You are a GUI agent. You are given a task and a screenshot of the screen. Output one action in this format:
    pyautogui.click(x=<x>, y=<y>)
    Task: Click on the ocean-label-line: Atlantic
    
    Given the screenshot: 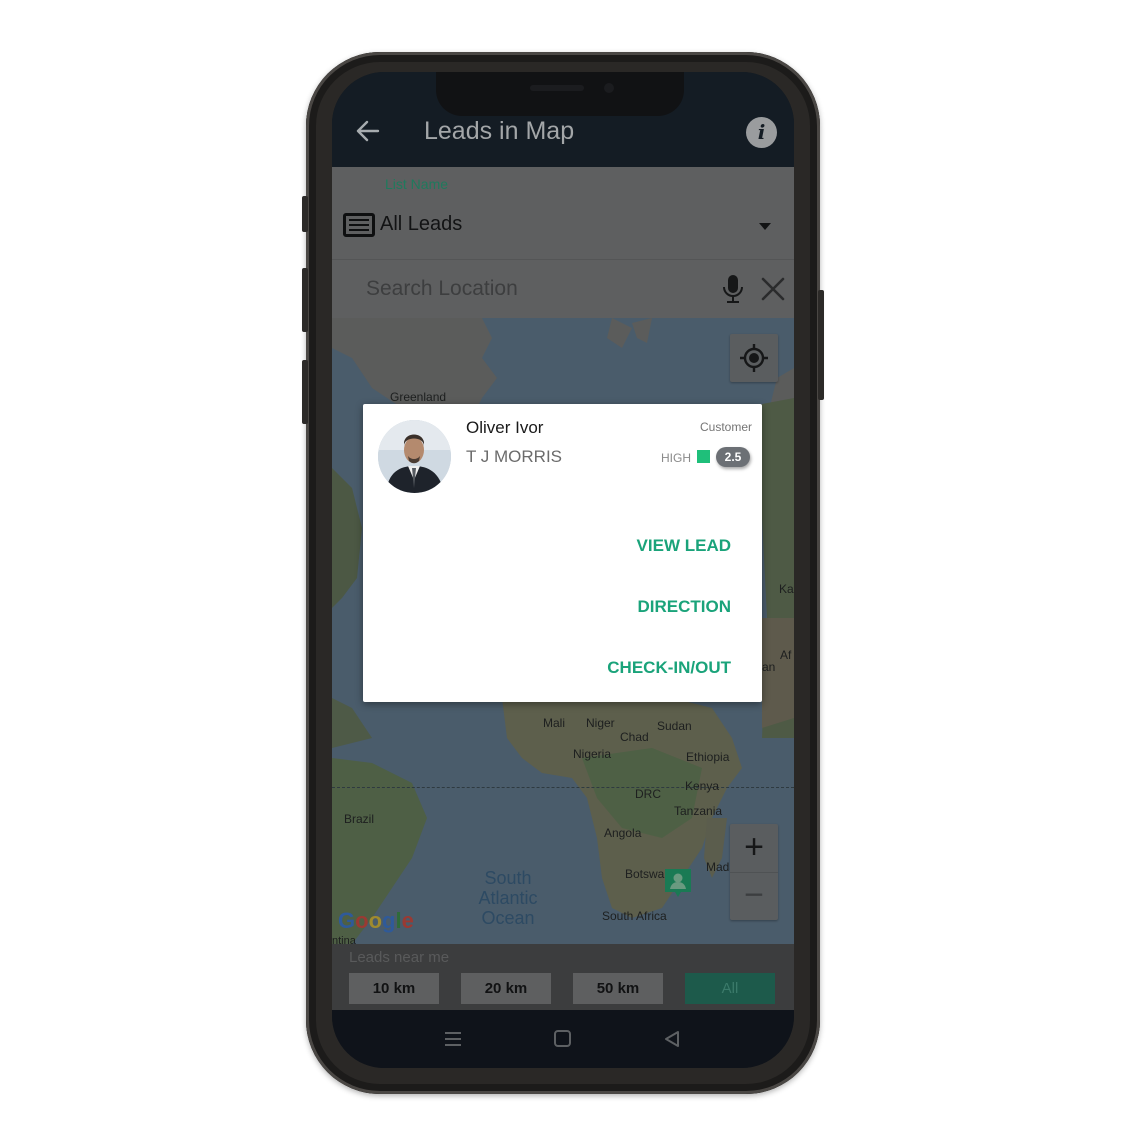 What is the action you would take?
    pyautogui.click(x=508, y=898)
    